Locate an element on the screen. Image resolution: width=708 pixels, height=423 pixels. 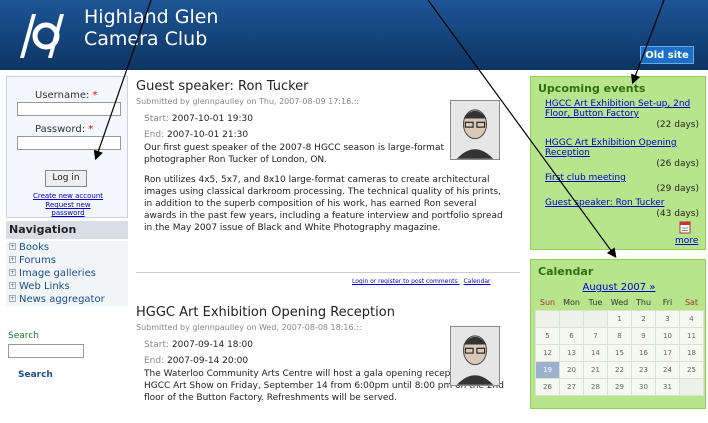
calendar-weekday: Tue is located at coordinates (595, 303).